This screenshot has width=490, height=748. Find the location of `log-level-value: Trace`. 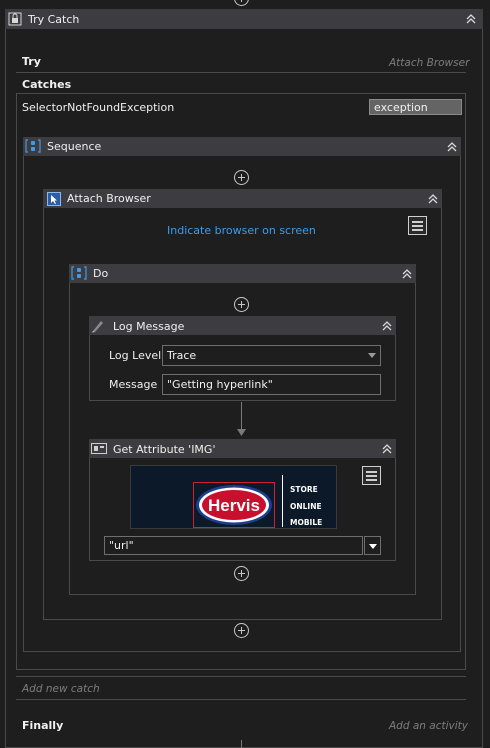

log-level-value: Trace is located at coordinates (182, 355).